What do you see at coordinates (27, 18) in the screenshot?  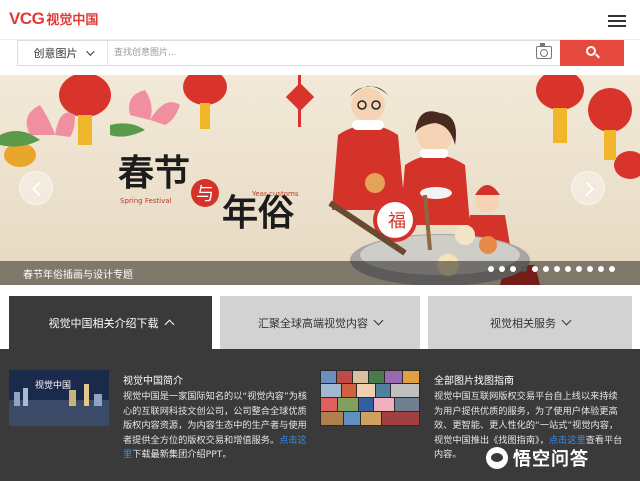 I see `logo-latin: VCG` at bounding box center [27, 18].